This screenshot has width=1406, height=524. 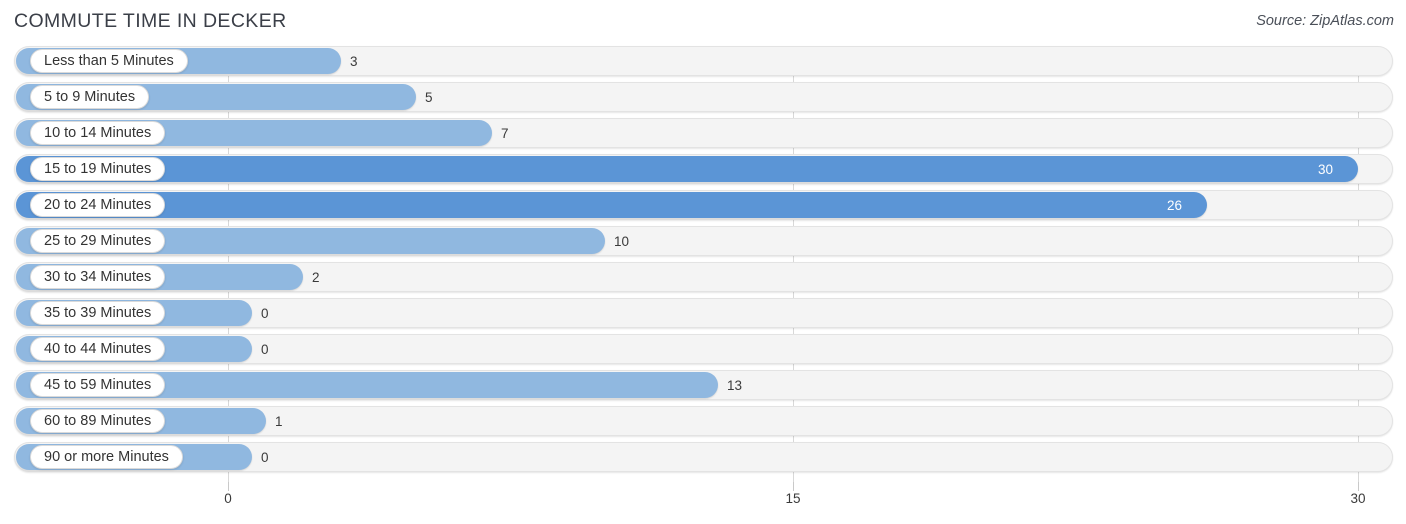 I want to click on bar-label-text: 30 to 34 Minutes, so click(x=98, y=276).